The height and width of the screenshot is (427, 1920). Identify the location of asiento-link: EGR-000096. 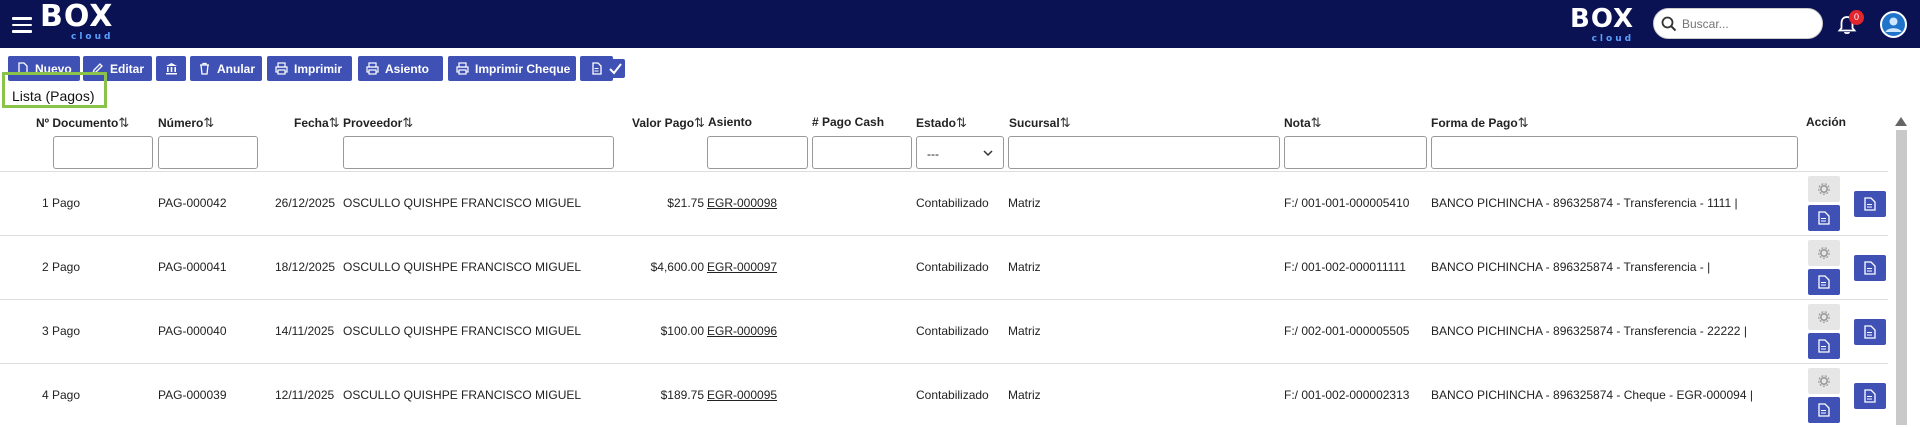
(742, 331).